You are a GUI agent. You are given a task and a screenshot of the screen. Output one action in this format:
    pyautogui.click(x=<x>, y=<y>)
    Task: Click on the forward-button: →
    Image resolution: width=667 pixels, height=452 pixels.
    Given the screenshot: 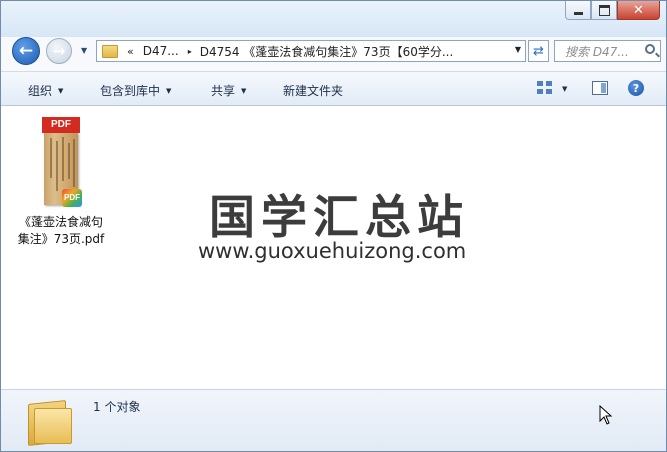 What is the action you would take?
    pyautogui.click(x=59, y=51)
    